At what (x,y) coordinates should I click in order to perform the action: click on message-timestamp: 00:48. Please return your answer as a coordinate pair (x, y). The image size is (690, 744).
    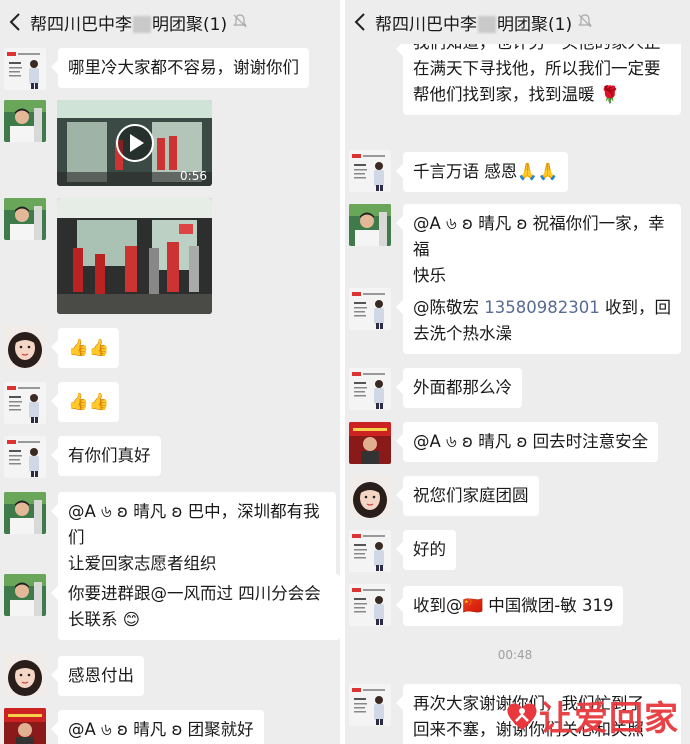
    Looking at the image, I should click on (515, 655).